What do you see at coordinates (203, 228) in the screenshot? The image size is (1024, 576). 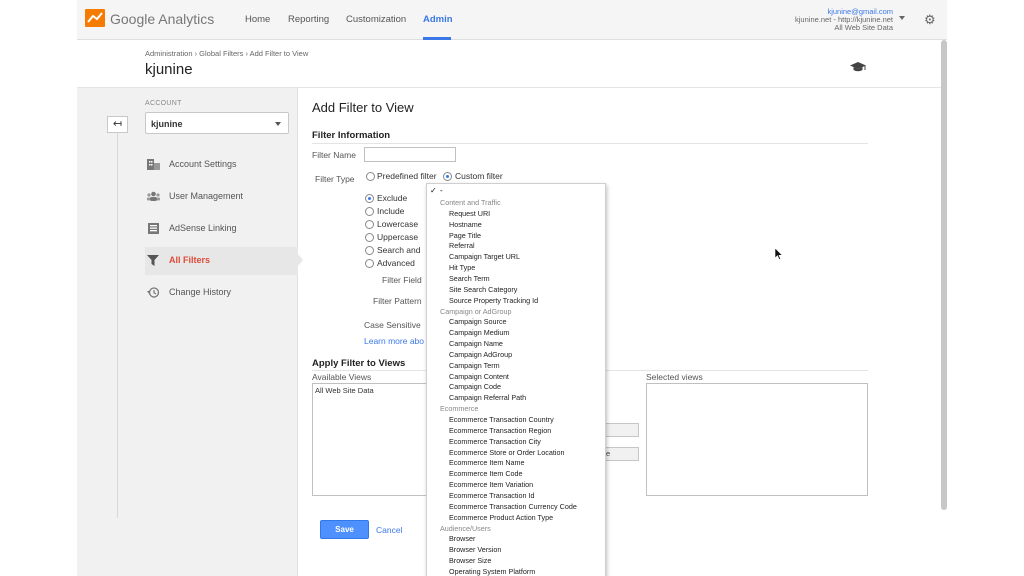 I see `sidebar-item-label: AdSense Linking` at bounding box center [203, 228].